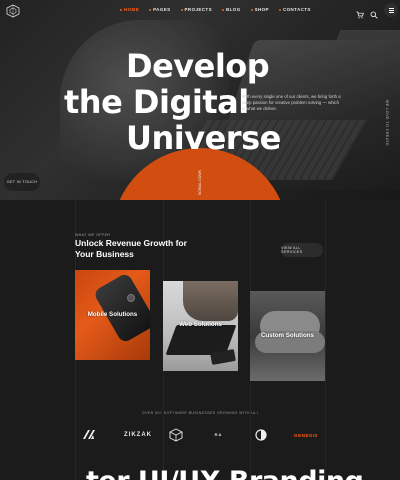 The height and width of the screenshot is (480, 400). Describe the element at coordinates (302, 250) in the screenshot. I see `view-all-services-button: VIEW ALL SERVICES` at that location.